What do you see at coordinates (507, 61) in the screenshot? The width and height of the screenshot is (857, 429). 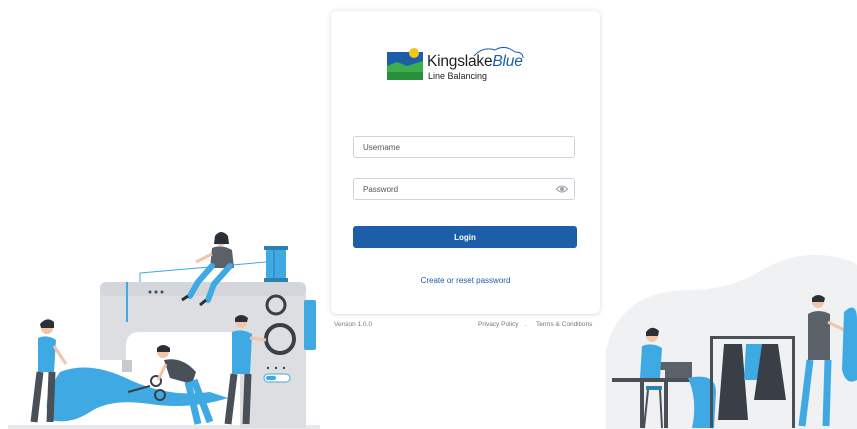 I see `brand-name-part2: Blue` at bounding box center [507, 61].